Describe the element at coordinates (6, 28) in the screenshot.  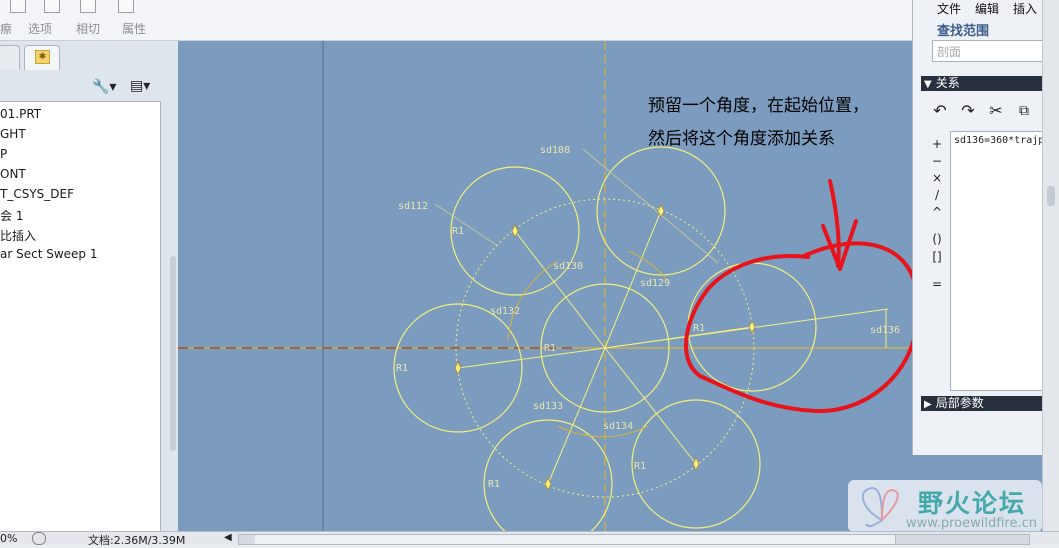
I see `toolbar-item: 瘵` at that location.